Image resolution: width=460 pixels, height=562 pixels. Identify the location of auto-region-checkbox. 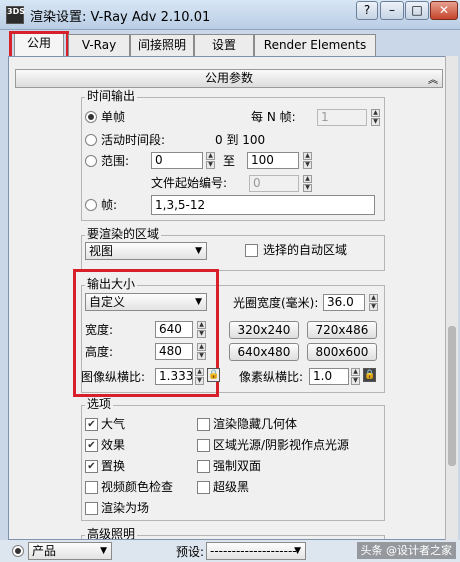
(251, 250).